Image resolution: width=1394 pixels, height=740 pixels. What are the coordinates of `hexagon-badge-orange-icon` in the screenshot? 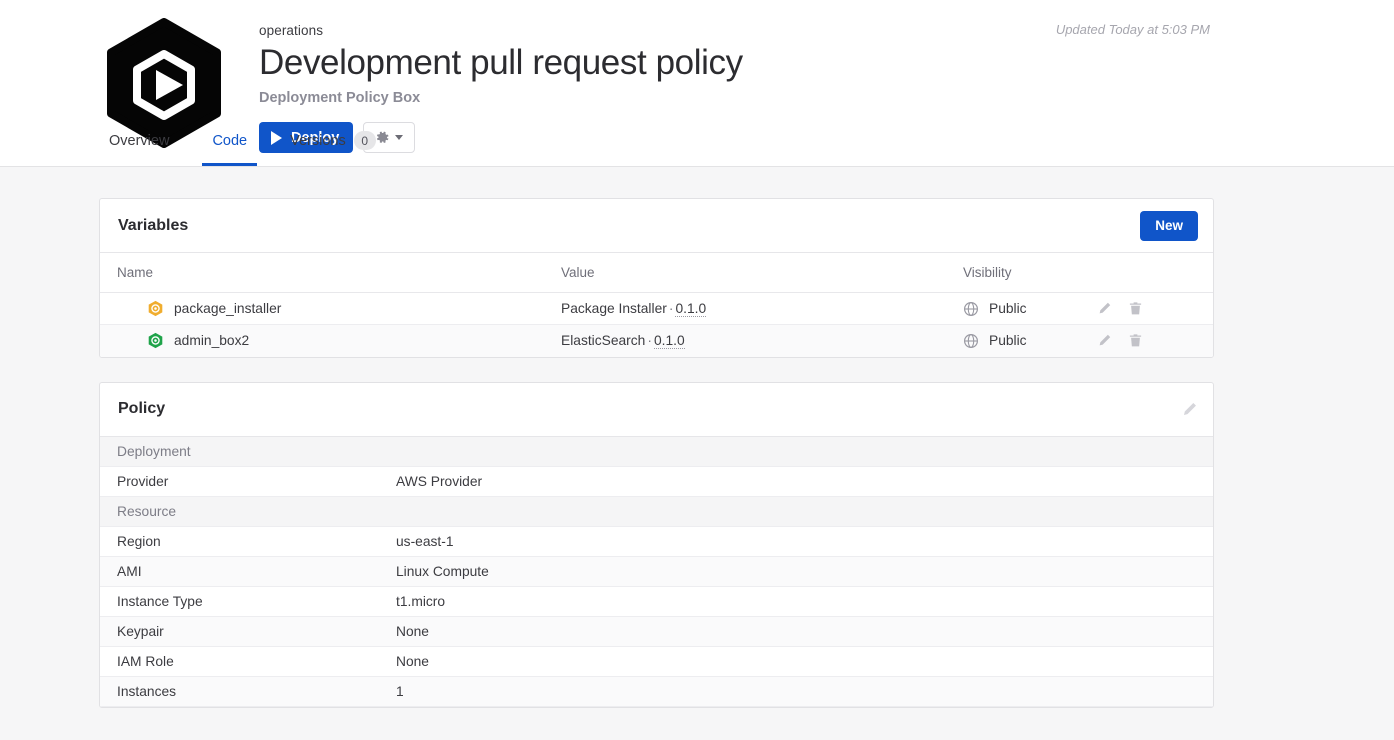 It's located at (155, 308).